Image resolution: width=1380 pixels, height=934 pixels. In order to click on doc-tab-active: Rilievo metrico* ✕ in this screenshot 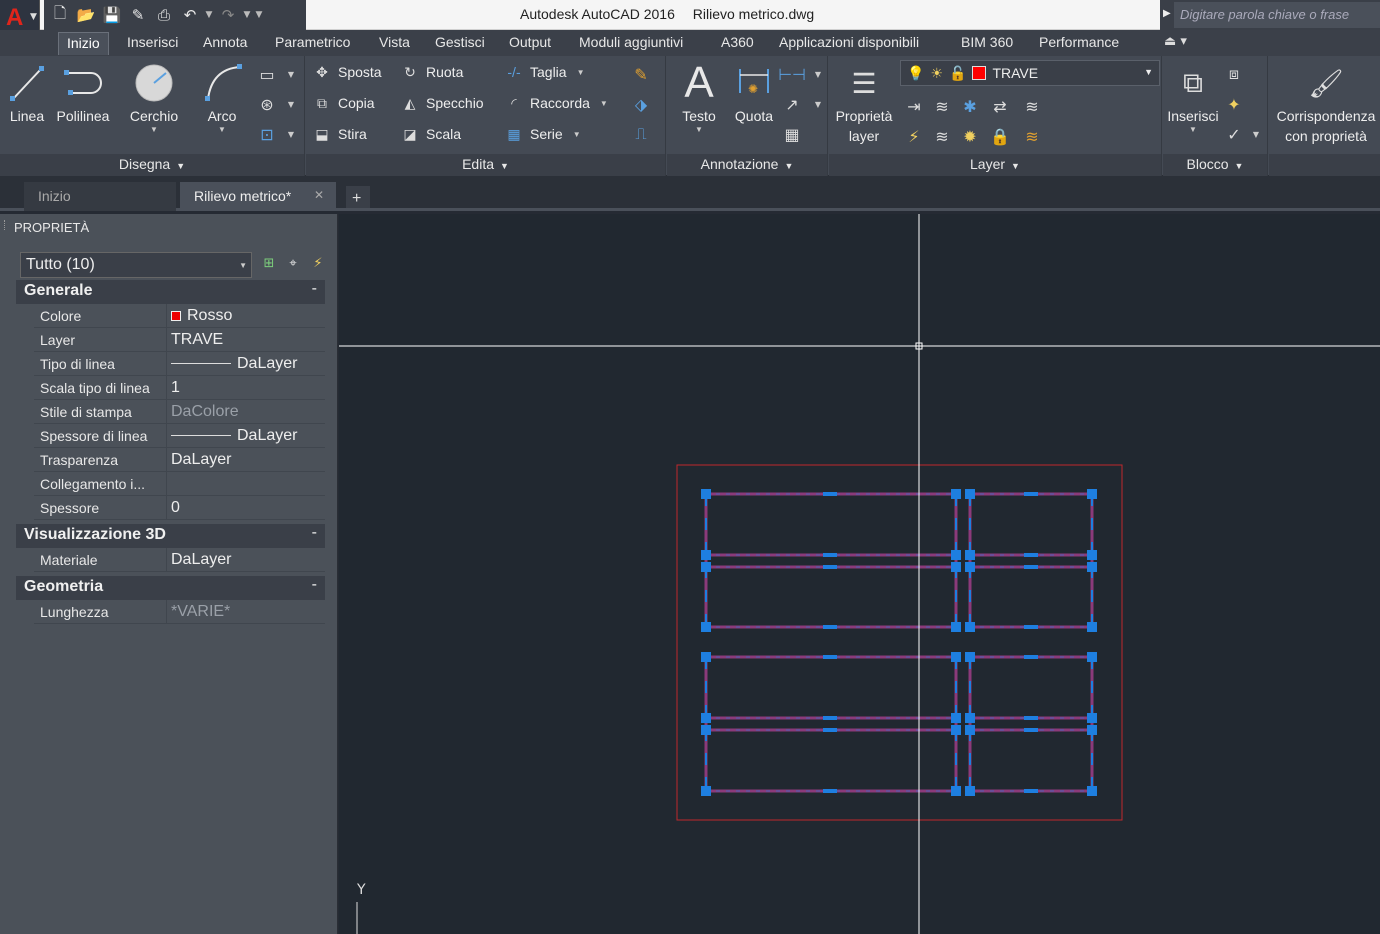, I will do `click(258, 196)`.